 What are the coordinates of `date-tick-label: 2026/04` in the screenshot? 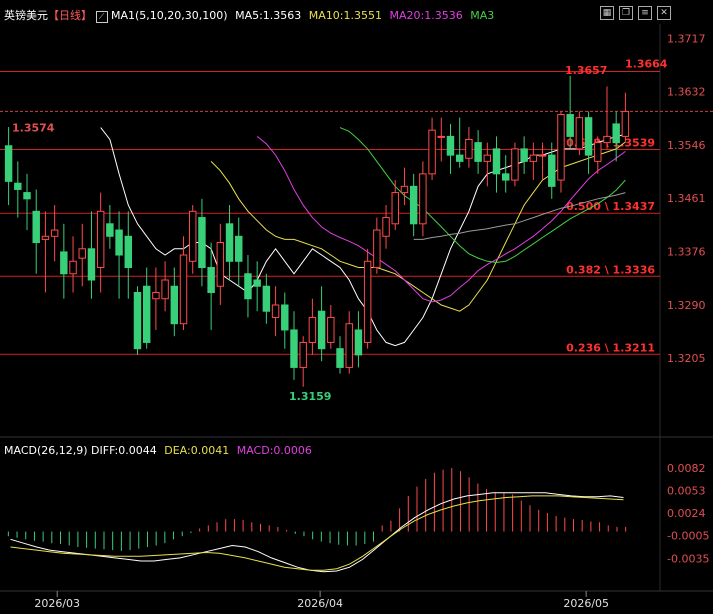 It's located at (320, 603).